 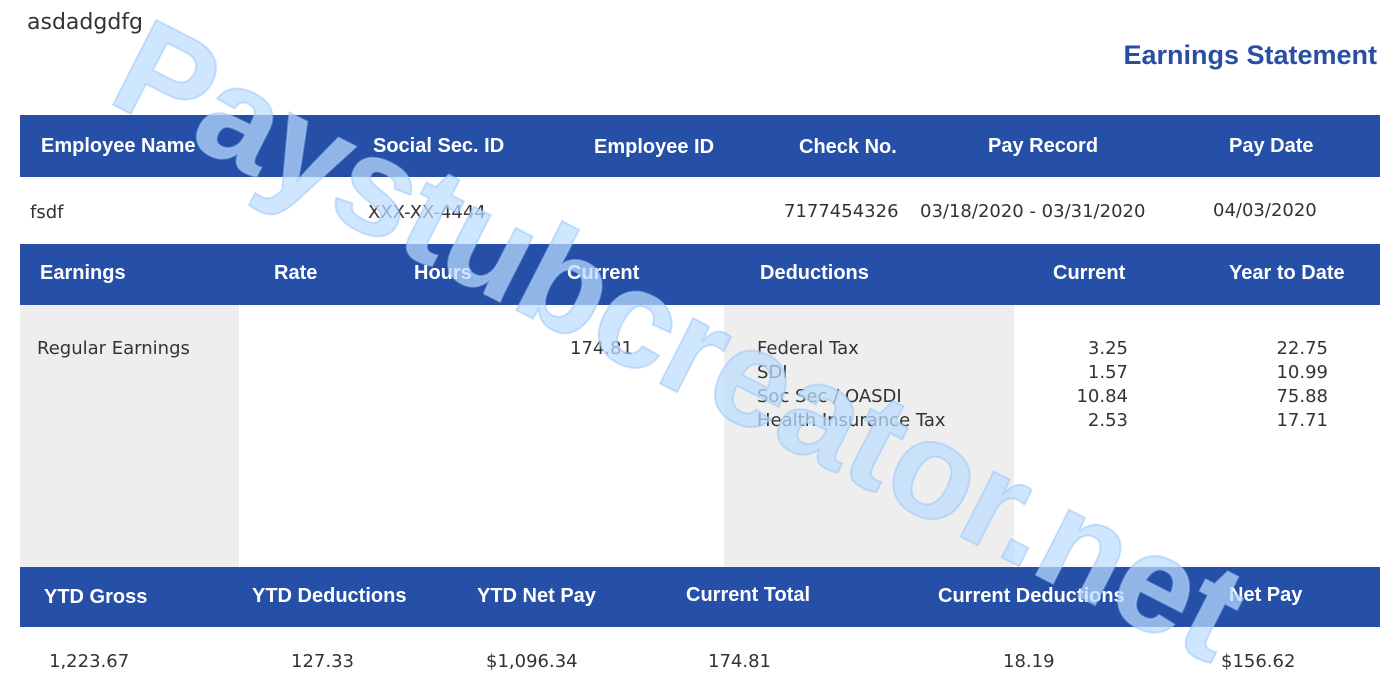 I want to click on deduction-ytd: 22.75, so click(x=1302, y=348).